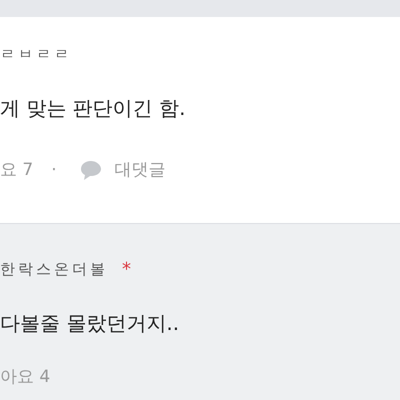 The height and width of the screenshot is (400, 400). I want to click on reply-link: 대댓글, so click(140, 169).